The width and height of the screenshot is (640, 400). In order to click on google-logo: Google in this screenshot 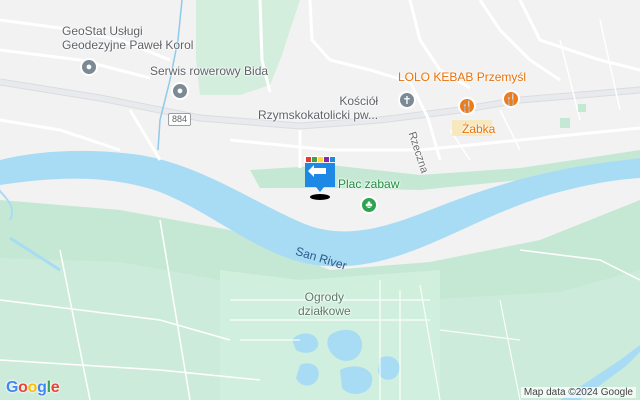, I will do `click(33, 387)`.